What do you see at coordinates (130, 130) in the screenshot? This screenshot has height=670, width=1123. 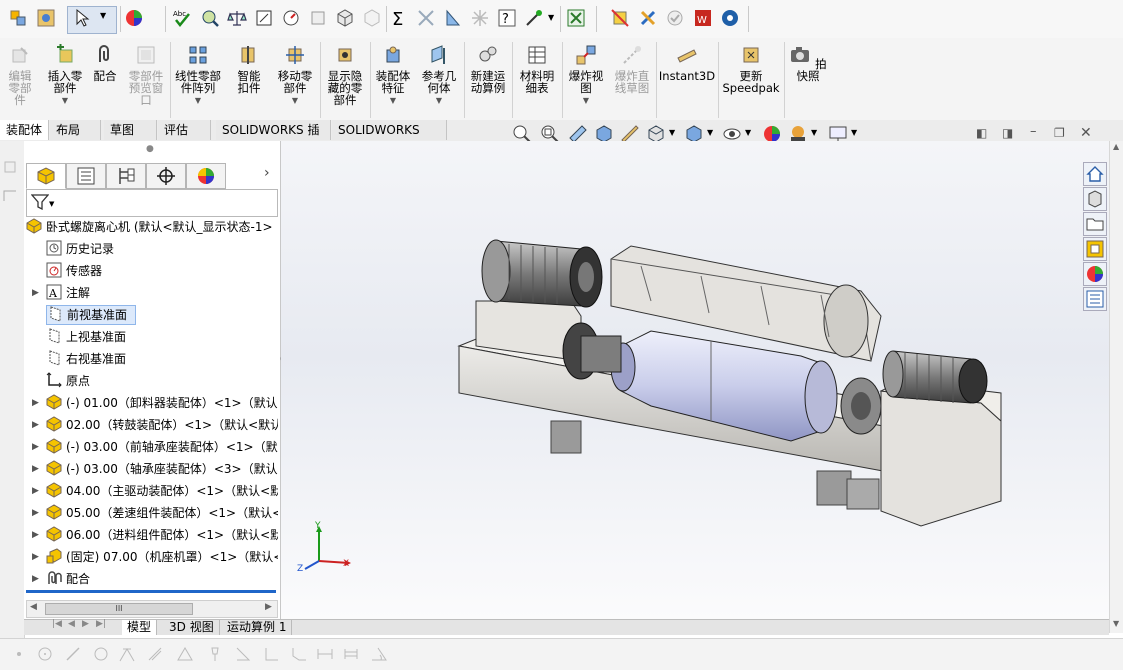 I see `tab-sketch: 草图` at bounding box center [130, 130].